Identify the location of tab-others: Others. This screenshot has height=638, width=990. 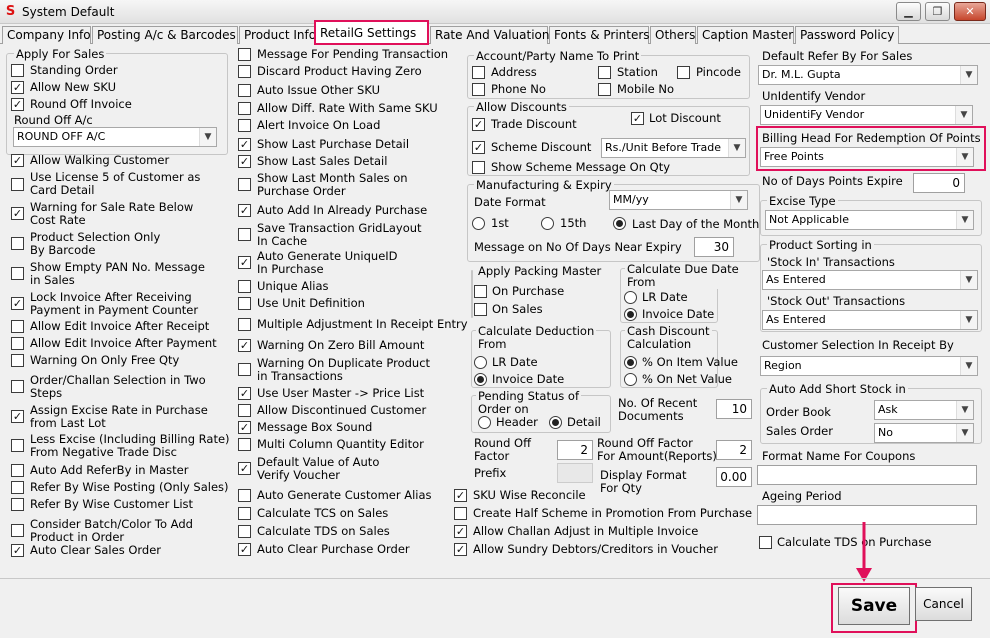
(673, 35).